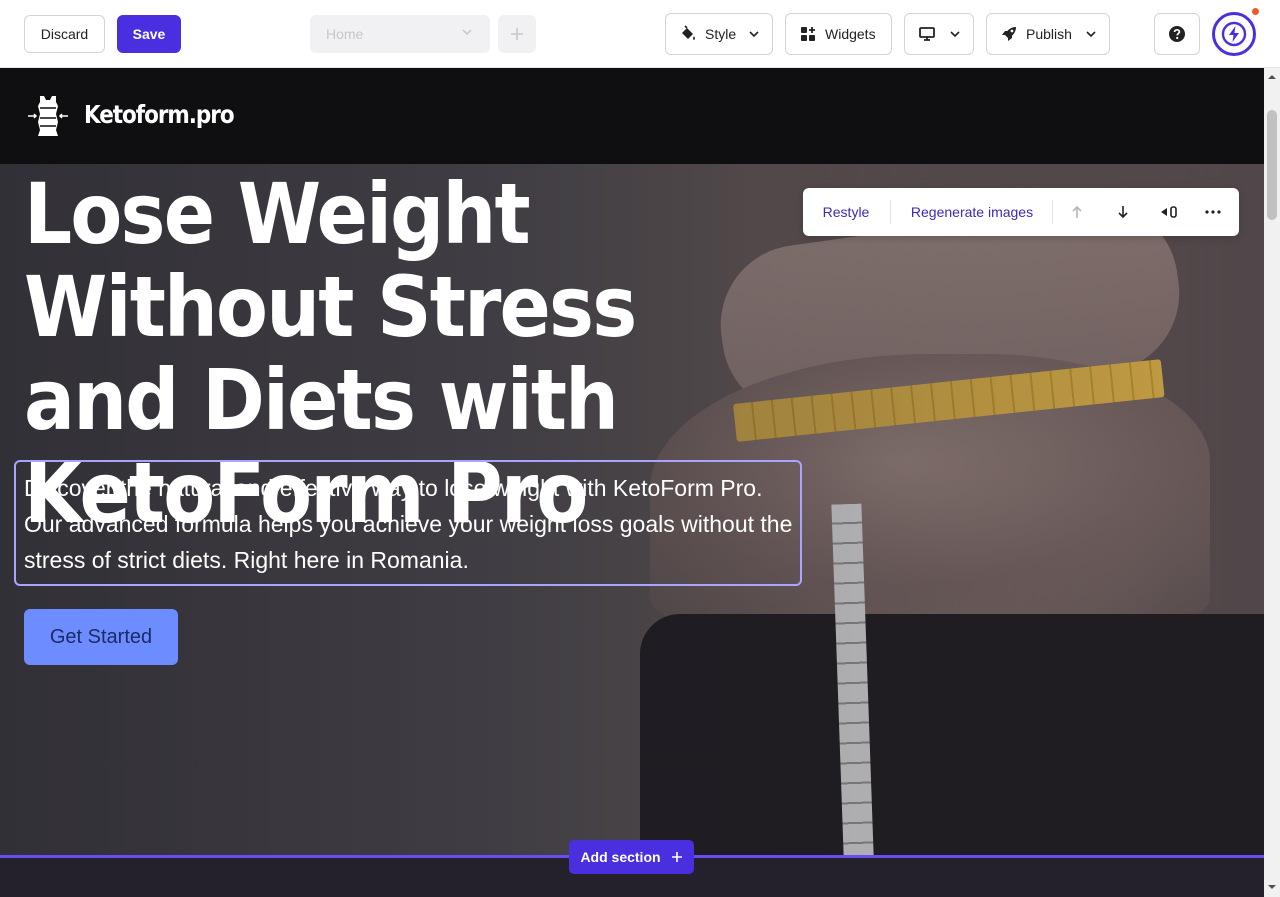 This screenshot has width=1280, height=897. Describe the element at coordinates (48, 116) in the screenshot. I see `logo-icon` at that location.